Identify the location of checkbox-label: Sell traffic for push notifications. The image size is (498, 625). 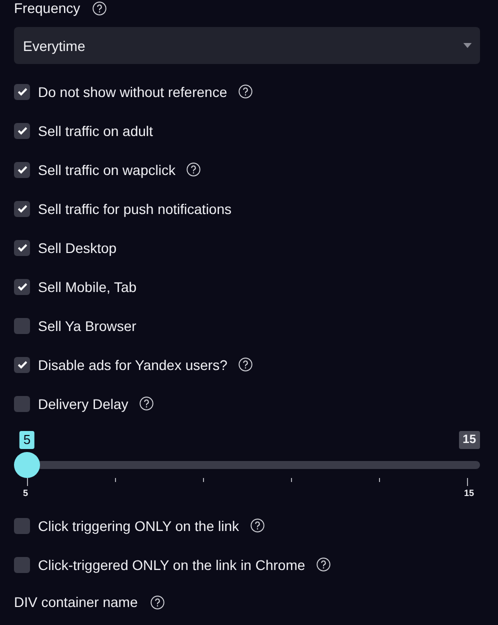
(135, 208).